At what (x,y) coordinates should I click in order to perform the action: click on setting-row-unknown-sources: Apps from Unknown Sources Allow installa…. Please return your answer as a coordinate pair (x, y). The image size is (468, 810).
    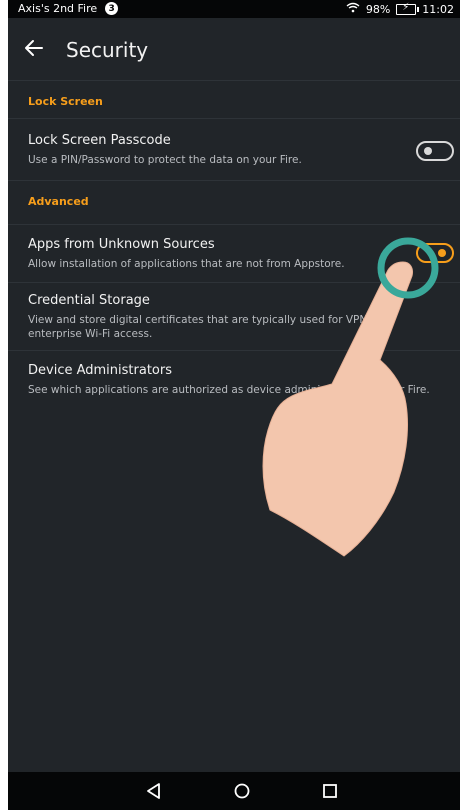
    Looking at the image, I should click on (234, 253).